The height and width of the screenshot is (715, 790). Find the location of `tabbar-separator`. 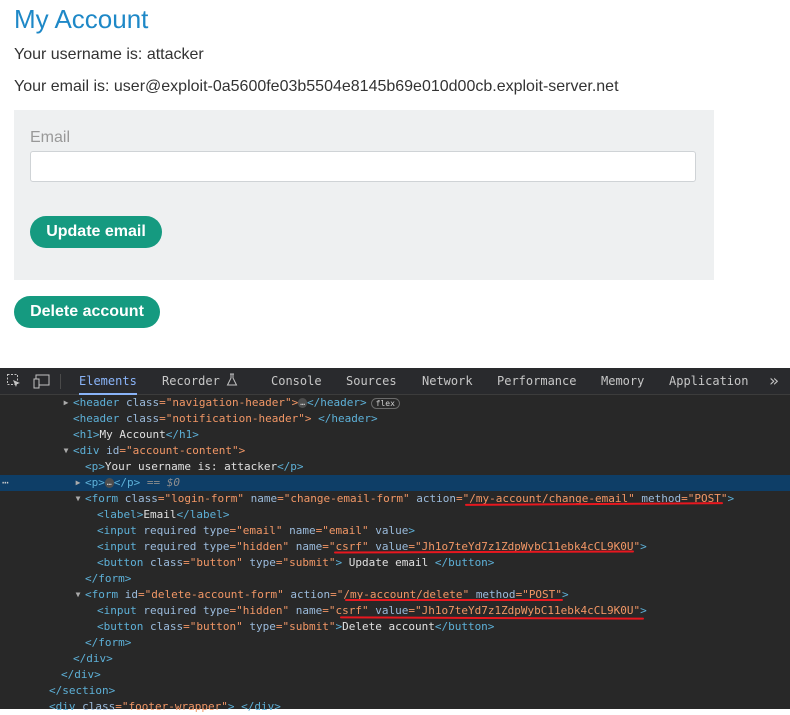

tabbar-separator is located at coordinates (60, 381).